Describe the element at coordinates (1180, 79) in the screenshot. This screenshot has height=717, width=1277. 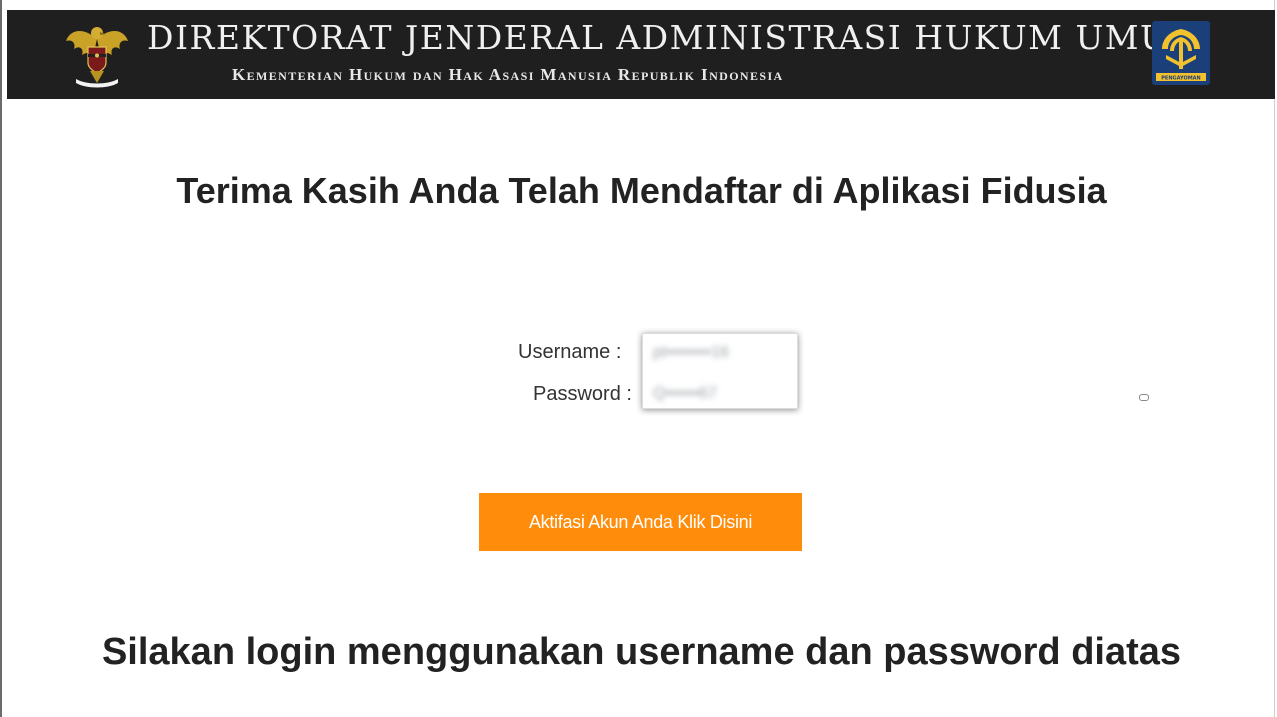
I see `pengayoman-logo-text: PENGAYOMAN` at that location.